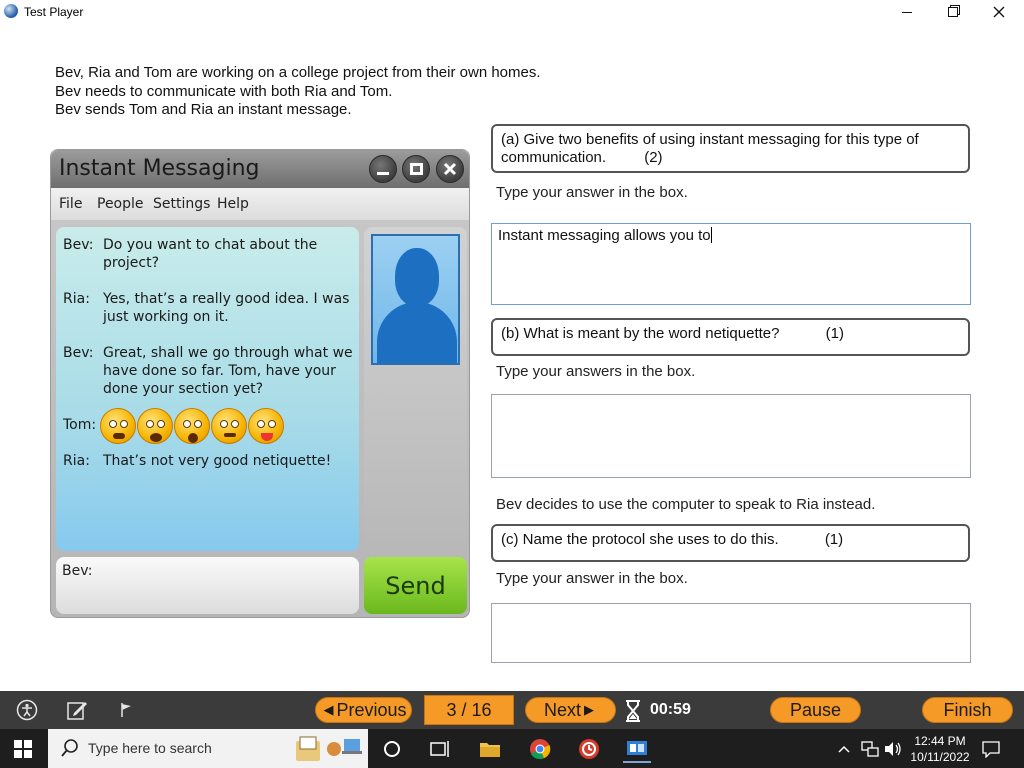  What do you see at coordinates (155, 426) in the screenshot?
I see `angry-emoji-icon` at bounding box center [155, 426].